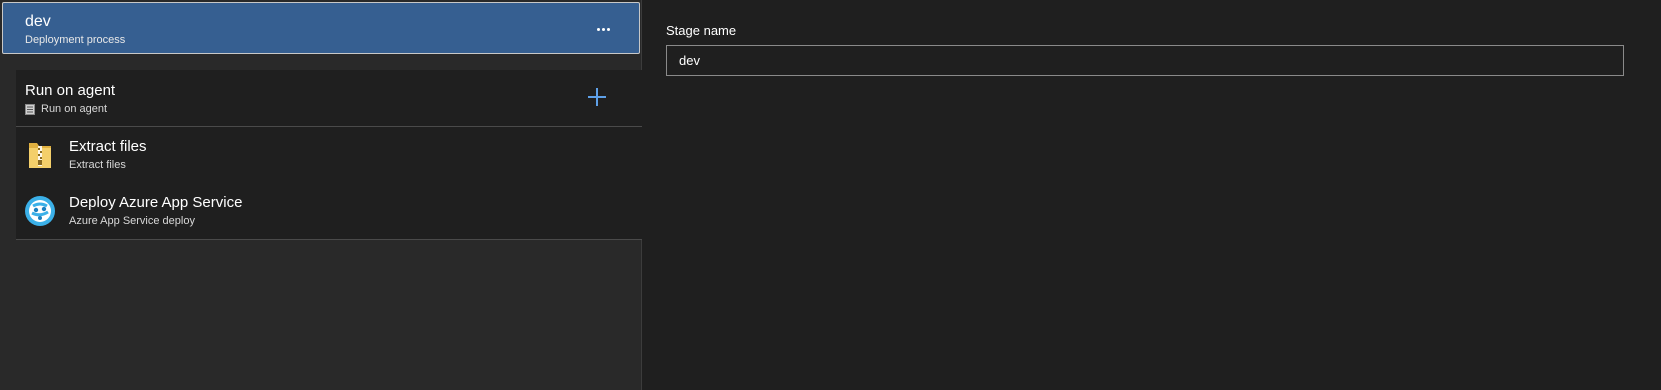 This screenshot has height=390, width=1661. I want to click on azure-app-service-icon, so click(40, 211).